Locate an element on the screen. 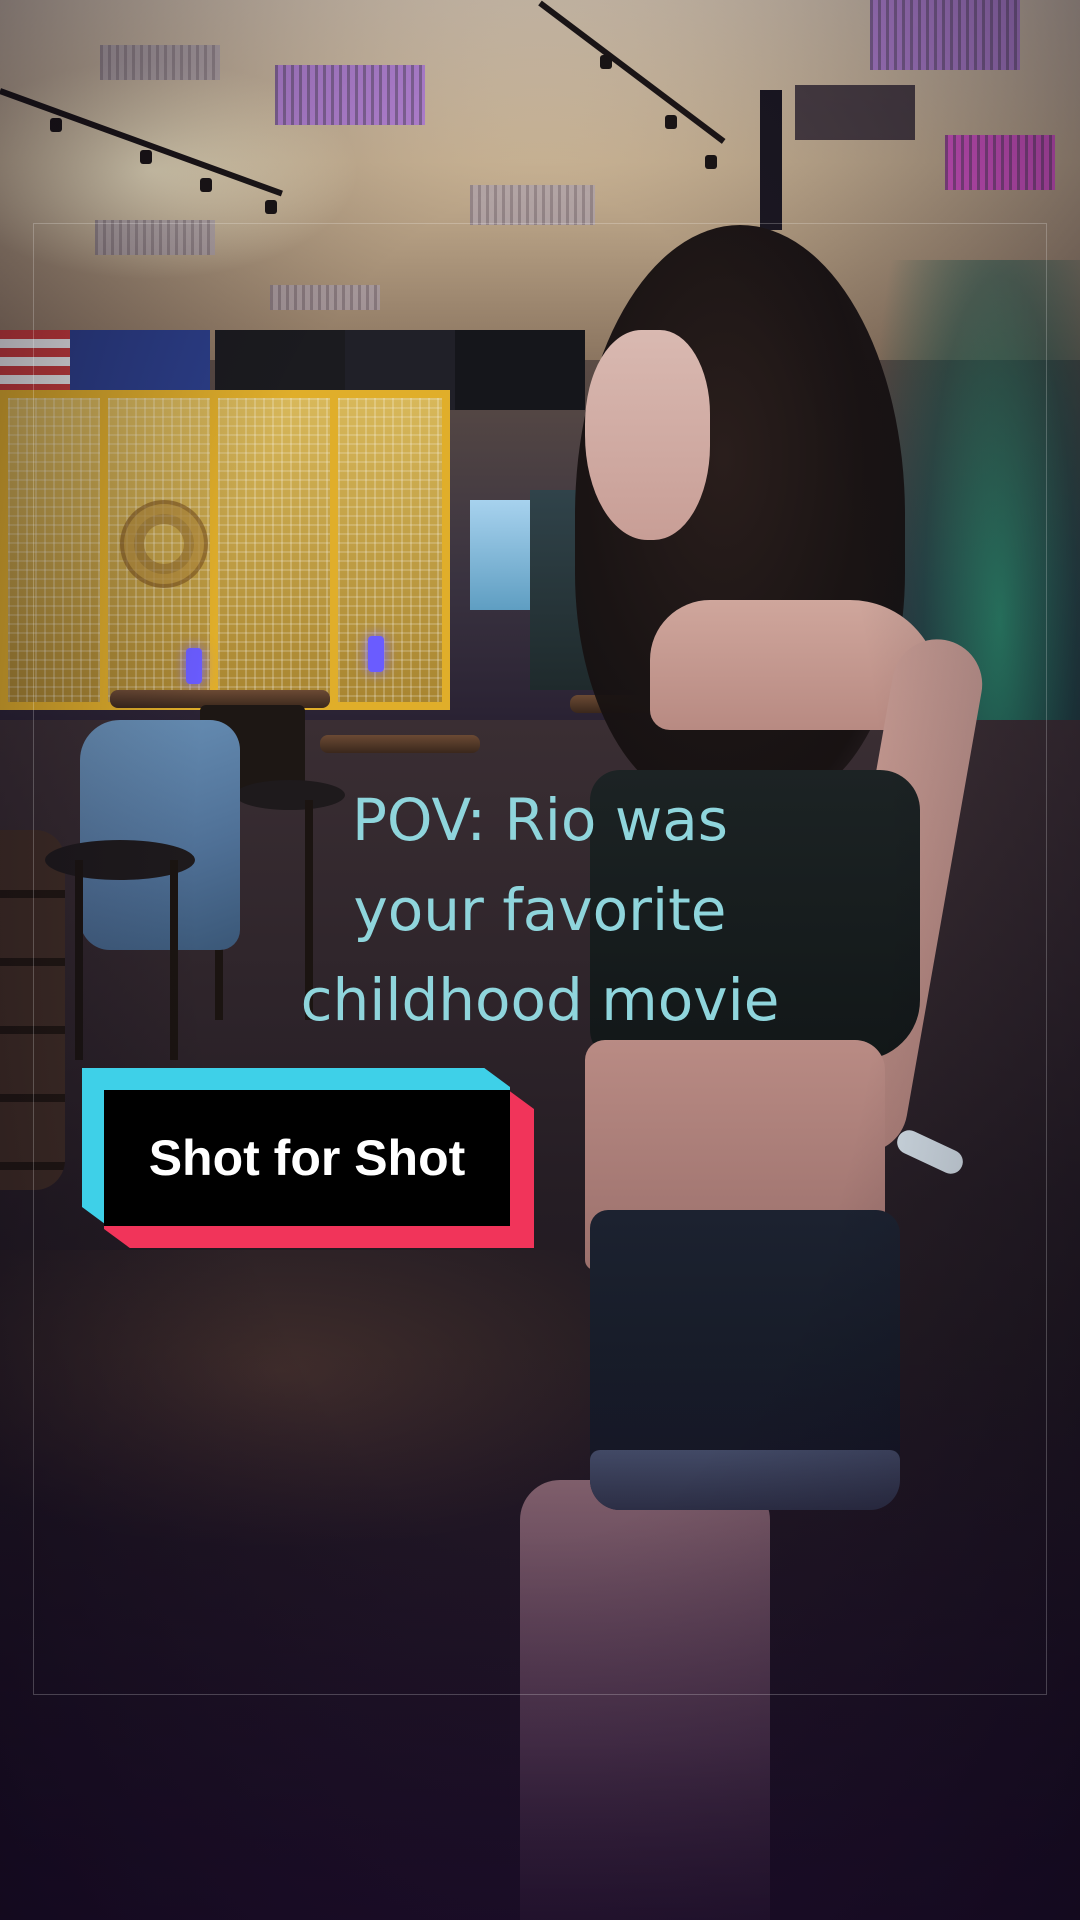  badge-label: Shot for Shot is located at coordinates (307, 1158).